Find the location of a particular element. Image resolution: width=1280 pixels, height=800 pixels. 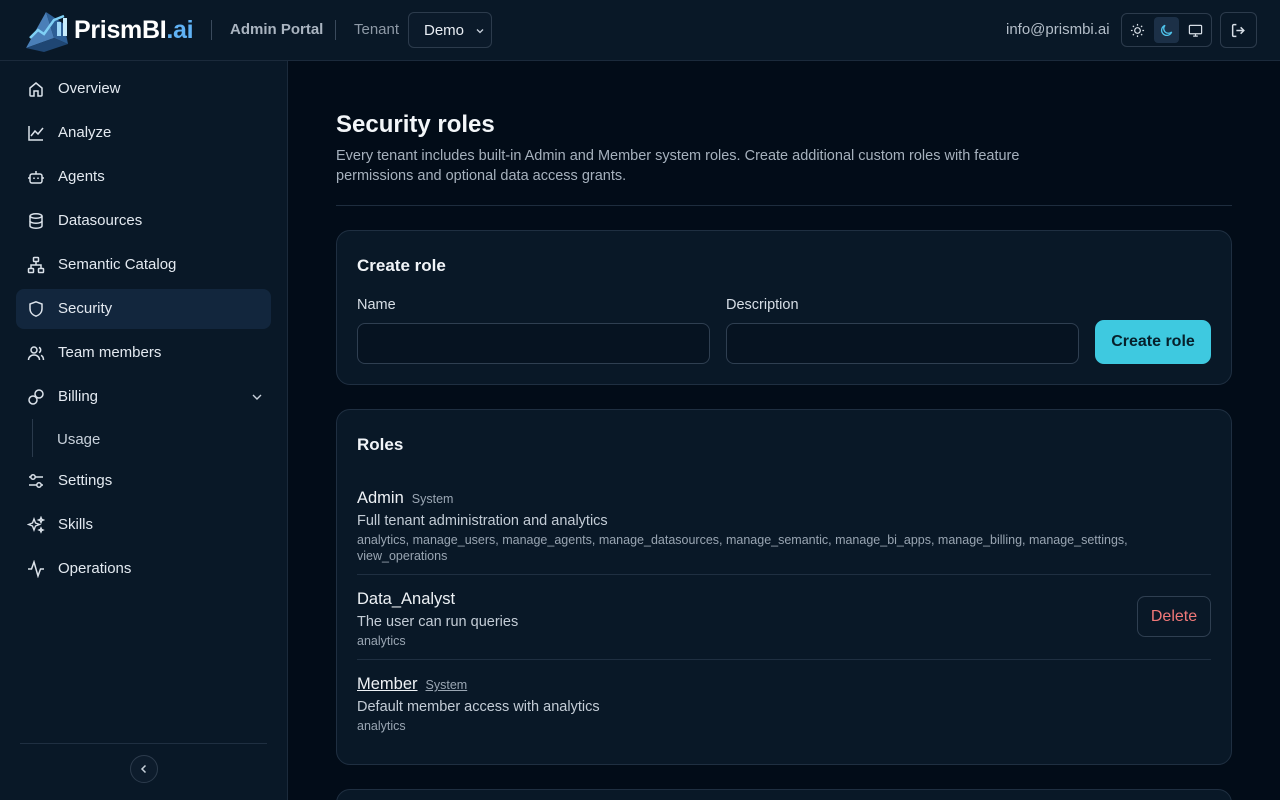

sidebar-item-label: Skills is located at coordinates (76, 524).